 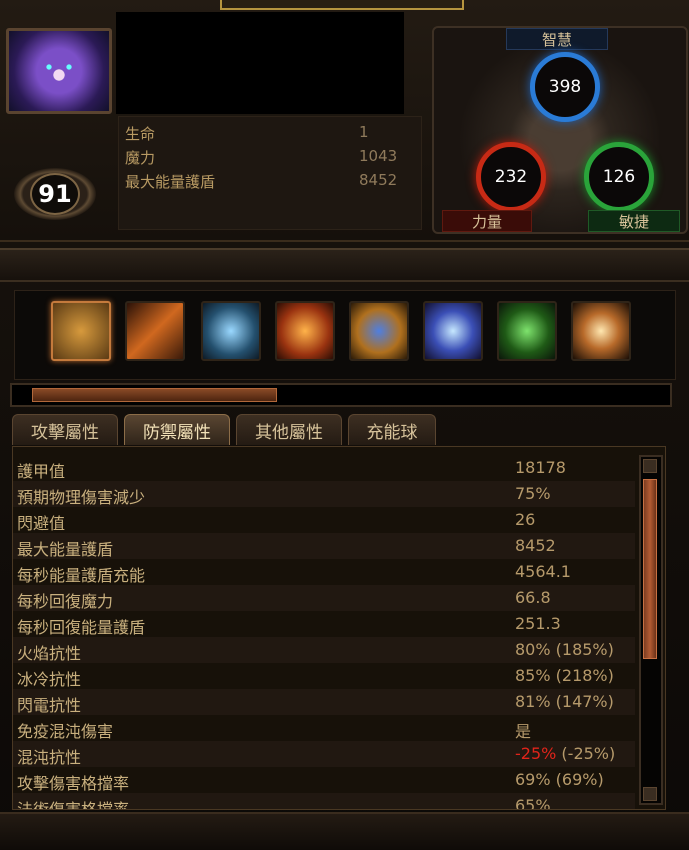 What do you see at coordinates (533, 803) in the screenshot?
I see `stat-value: 65%` at bounding box center [533, 803].